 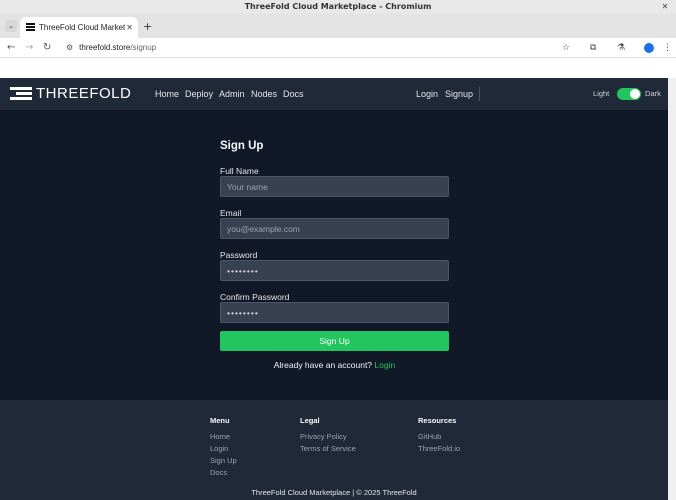 I want to click on back-icon: ←, so click(x=11, y=48).